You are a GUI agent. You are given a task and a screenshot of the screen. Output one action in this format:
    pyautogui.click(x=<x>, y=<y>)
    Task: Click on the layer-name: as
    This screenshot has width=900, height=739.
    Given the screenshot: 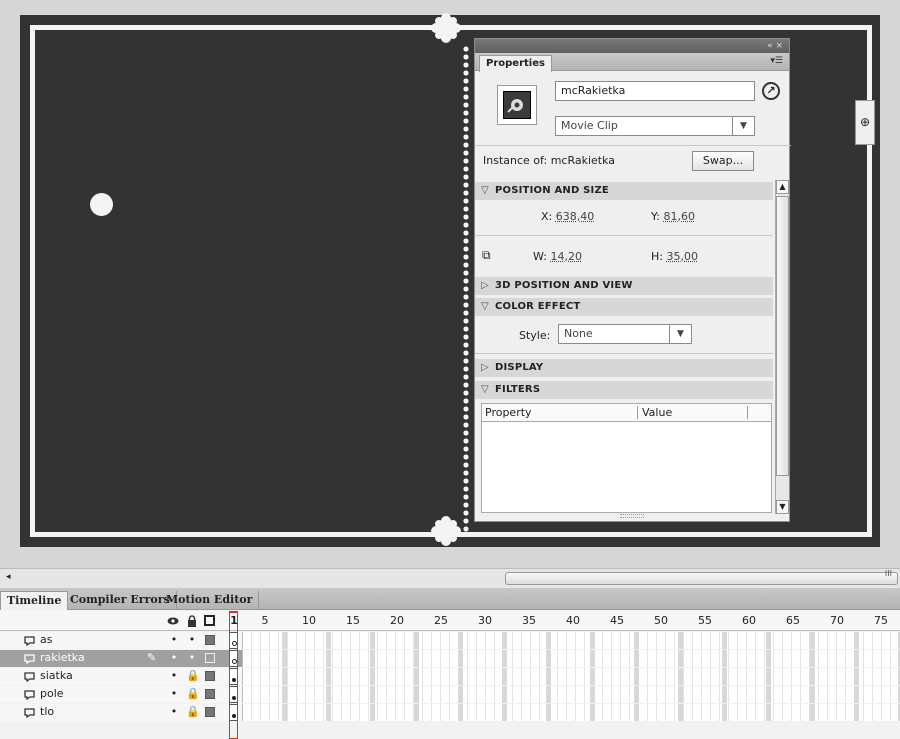 What is the action you would take?
    pyautogui.click(x=46, y=639)
    